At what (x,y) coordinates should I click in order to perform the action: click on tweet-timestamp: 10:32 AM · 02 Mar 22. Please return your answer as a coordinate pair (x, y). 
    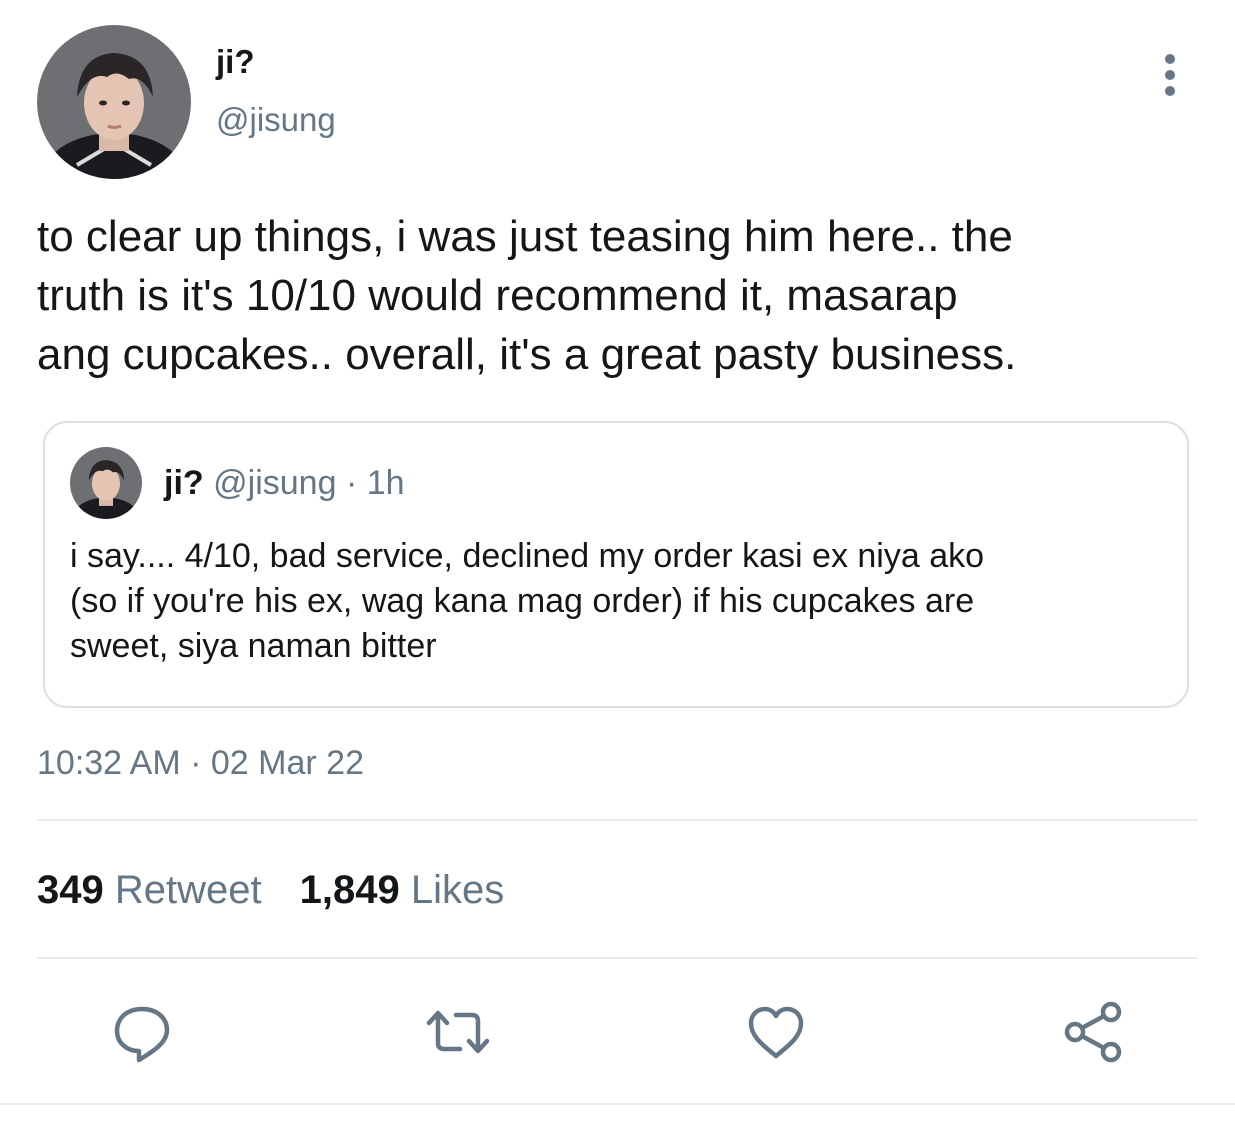
    Looking at the image, I should click on (200, 763).